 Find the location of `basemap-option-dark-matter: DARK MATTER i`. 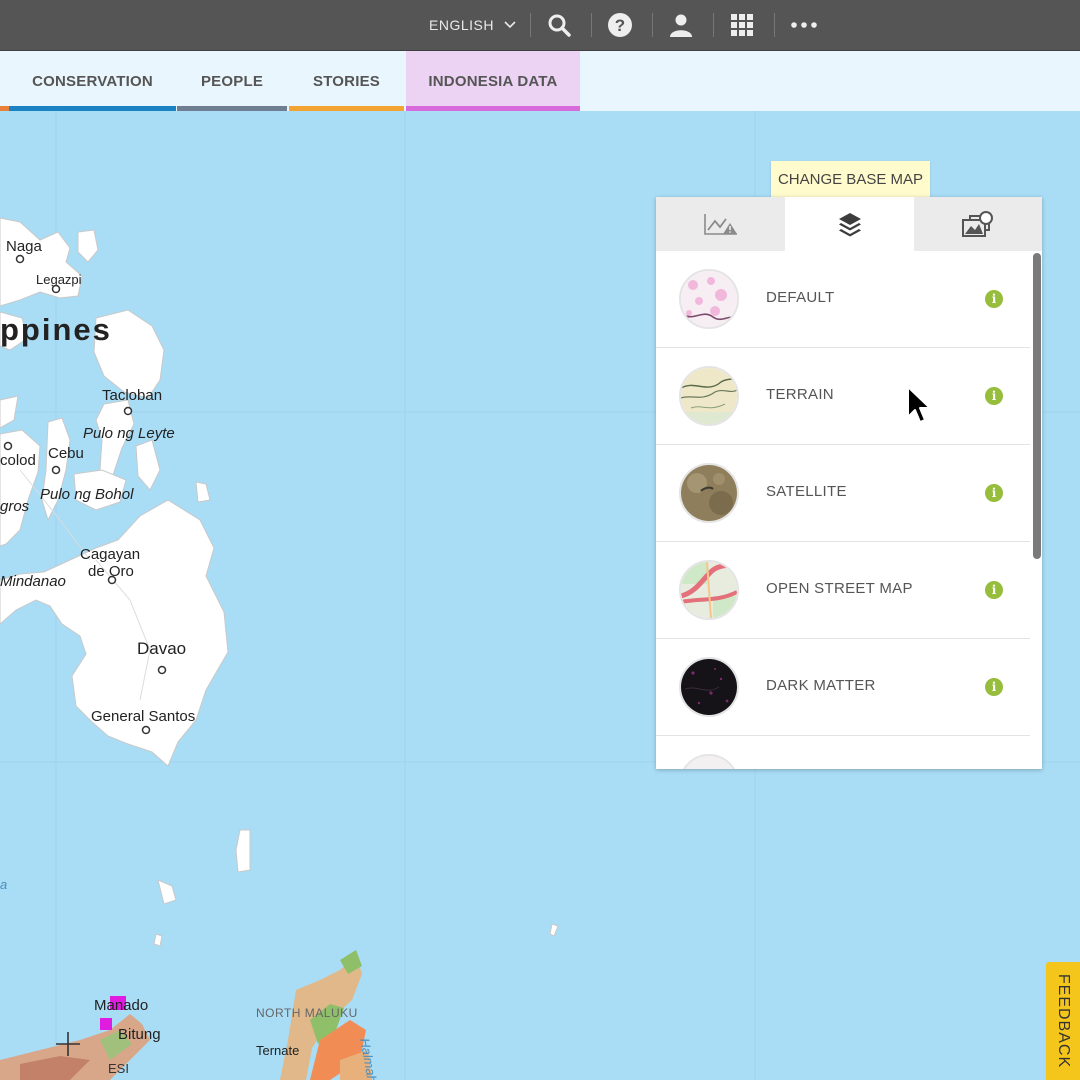

basemap-option-dark-matter: DARK MATTER i is located at coordinates (843, 687).